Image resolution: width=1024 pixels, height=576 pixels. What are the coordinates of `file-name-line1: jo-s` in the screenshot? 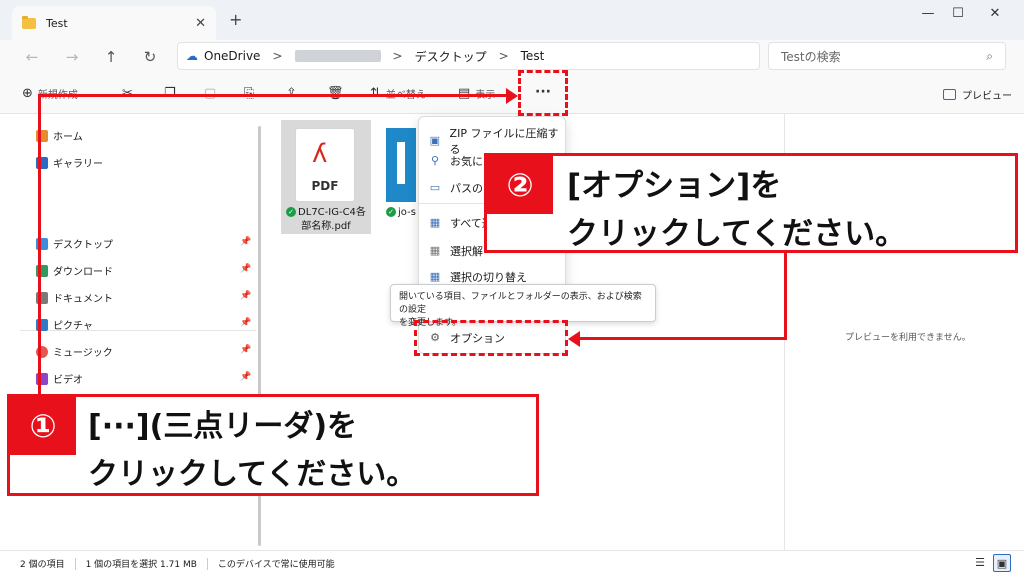 It's located at (407, 212).